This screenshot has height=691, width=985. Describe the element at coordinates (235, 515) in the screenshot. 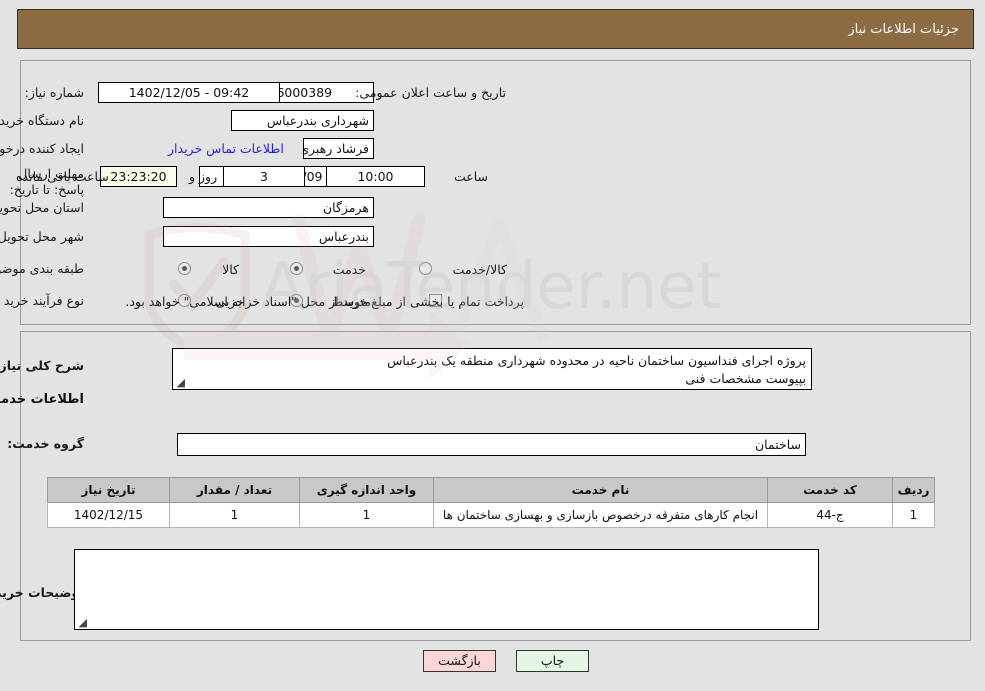

I see `cell-qty: 1` at that location.